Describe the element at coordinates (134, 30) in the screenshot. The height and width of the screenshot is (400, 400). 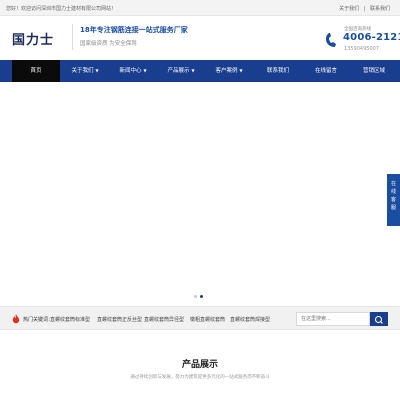
I see `slogan: 18年专注钢筋连接一站式服务厂家` at that location.